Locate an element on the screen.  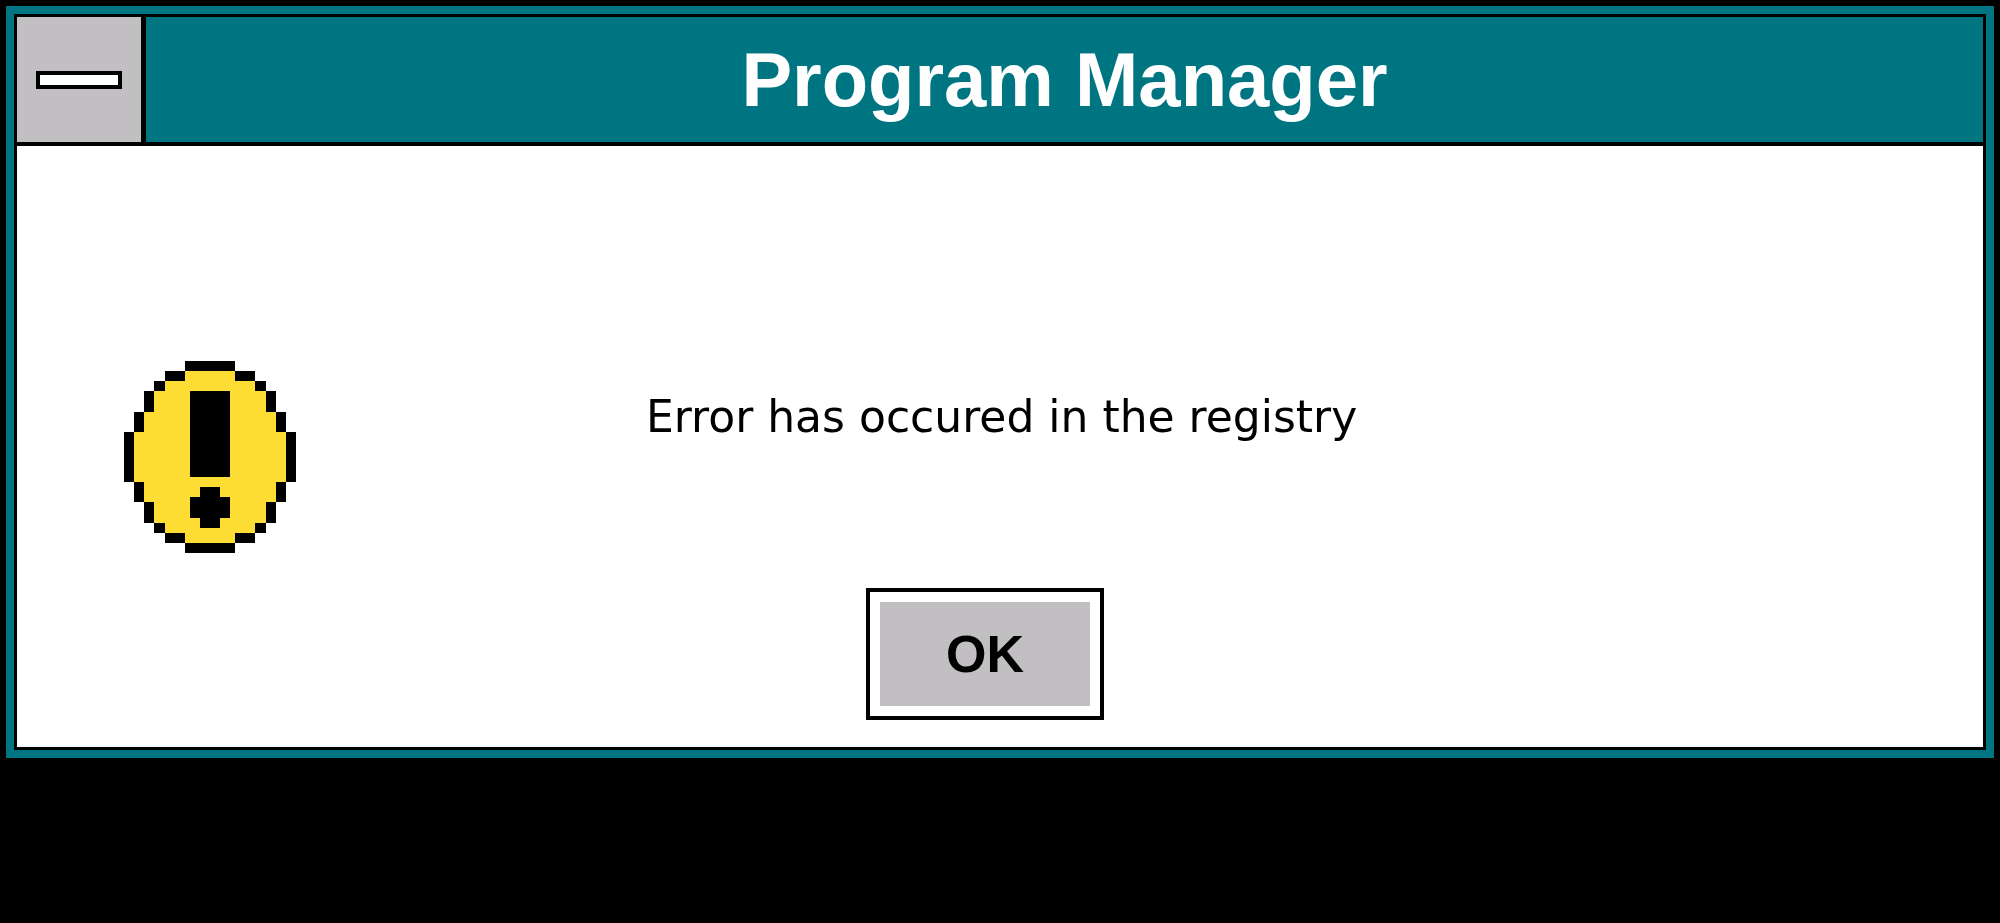
ok-button: OK is located at coordinates (985, 654).